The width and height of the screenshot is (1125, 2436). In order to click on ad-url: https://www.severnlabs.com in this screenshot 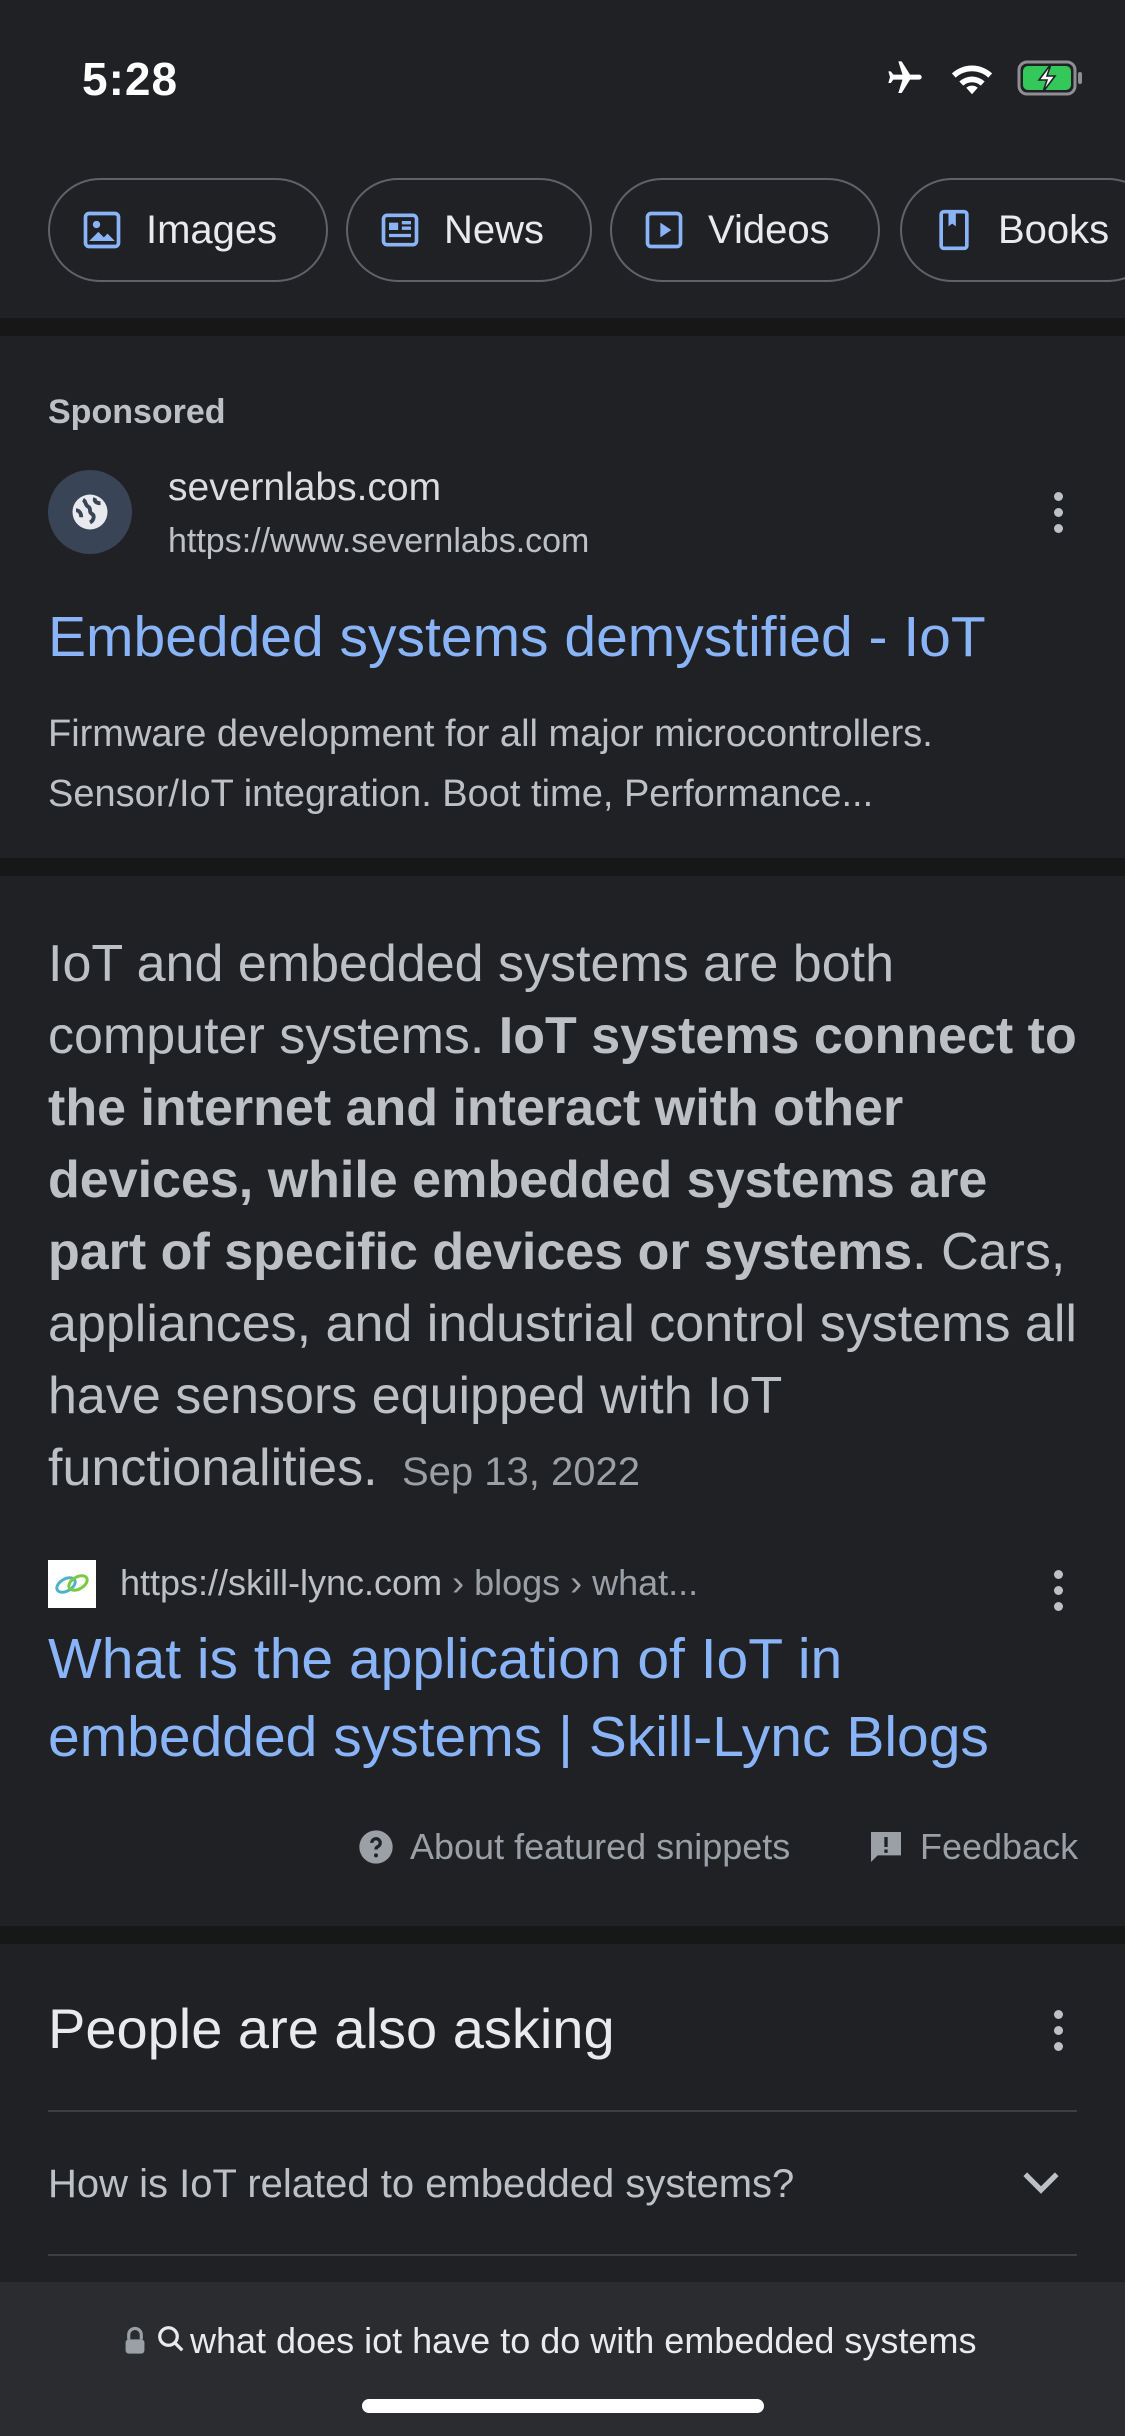, I will do `click(378, 541)`.